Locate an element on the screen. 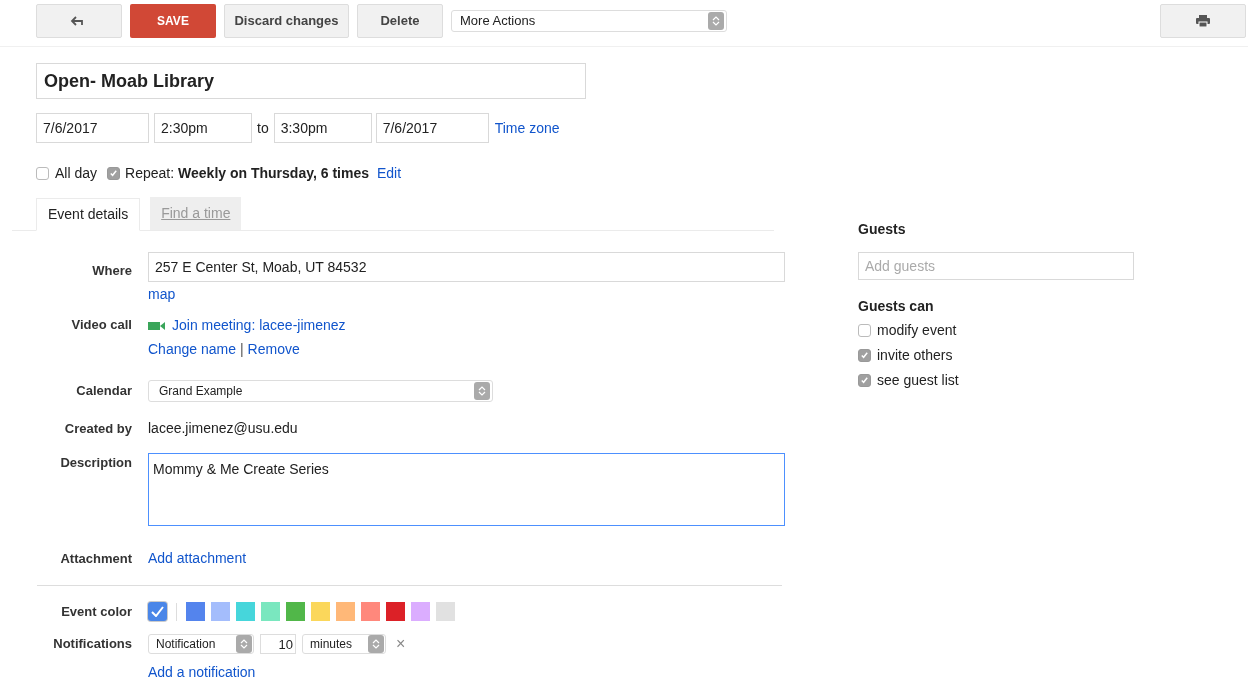  end-date-field: 7/6/2017 is located at coordinates (432, 128).